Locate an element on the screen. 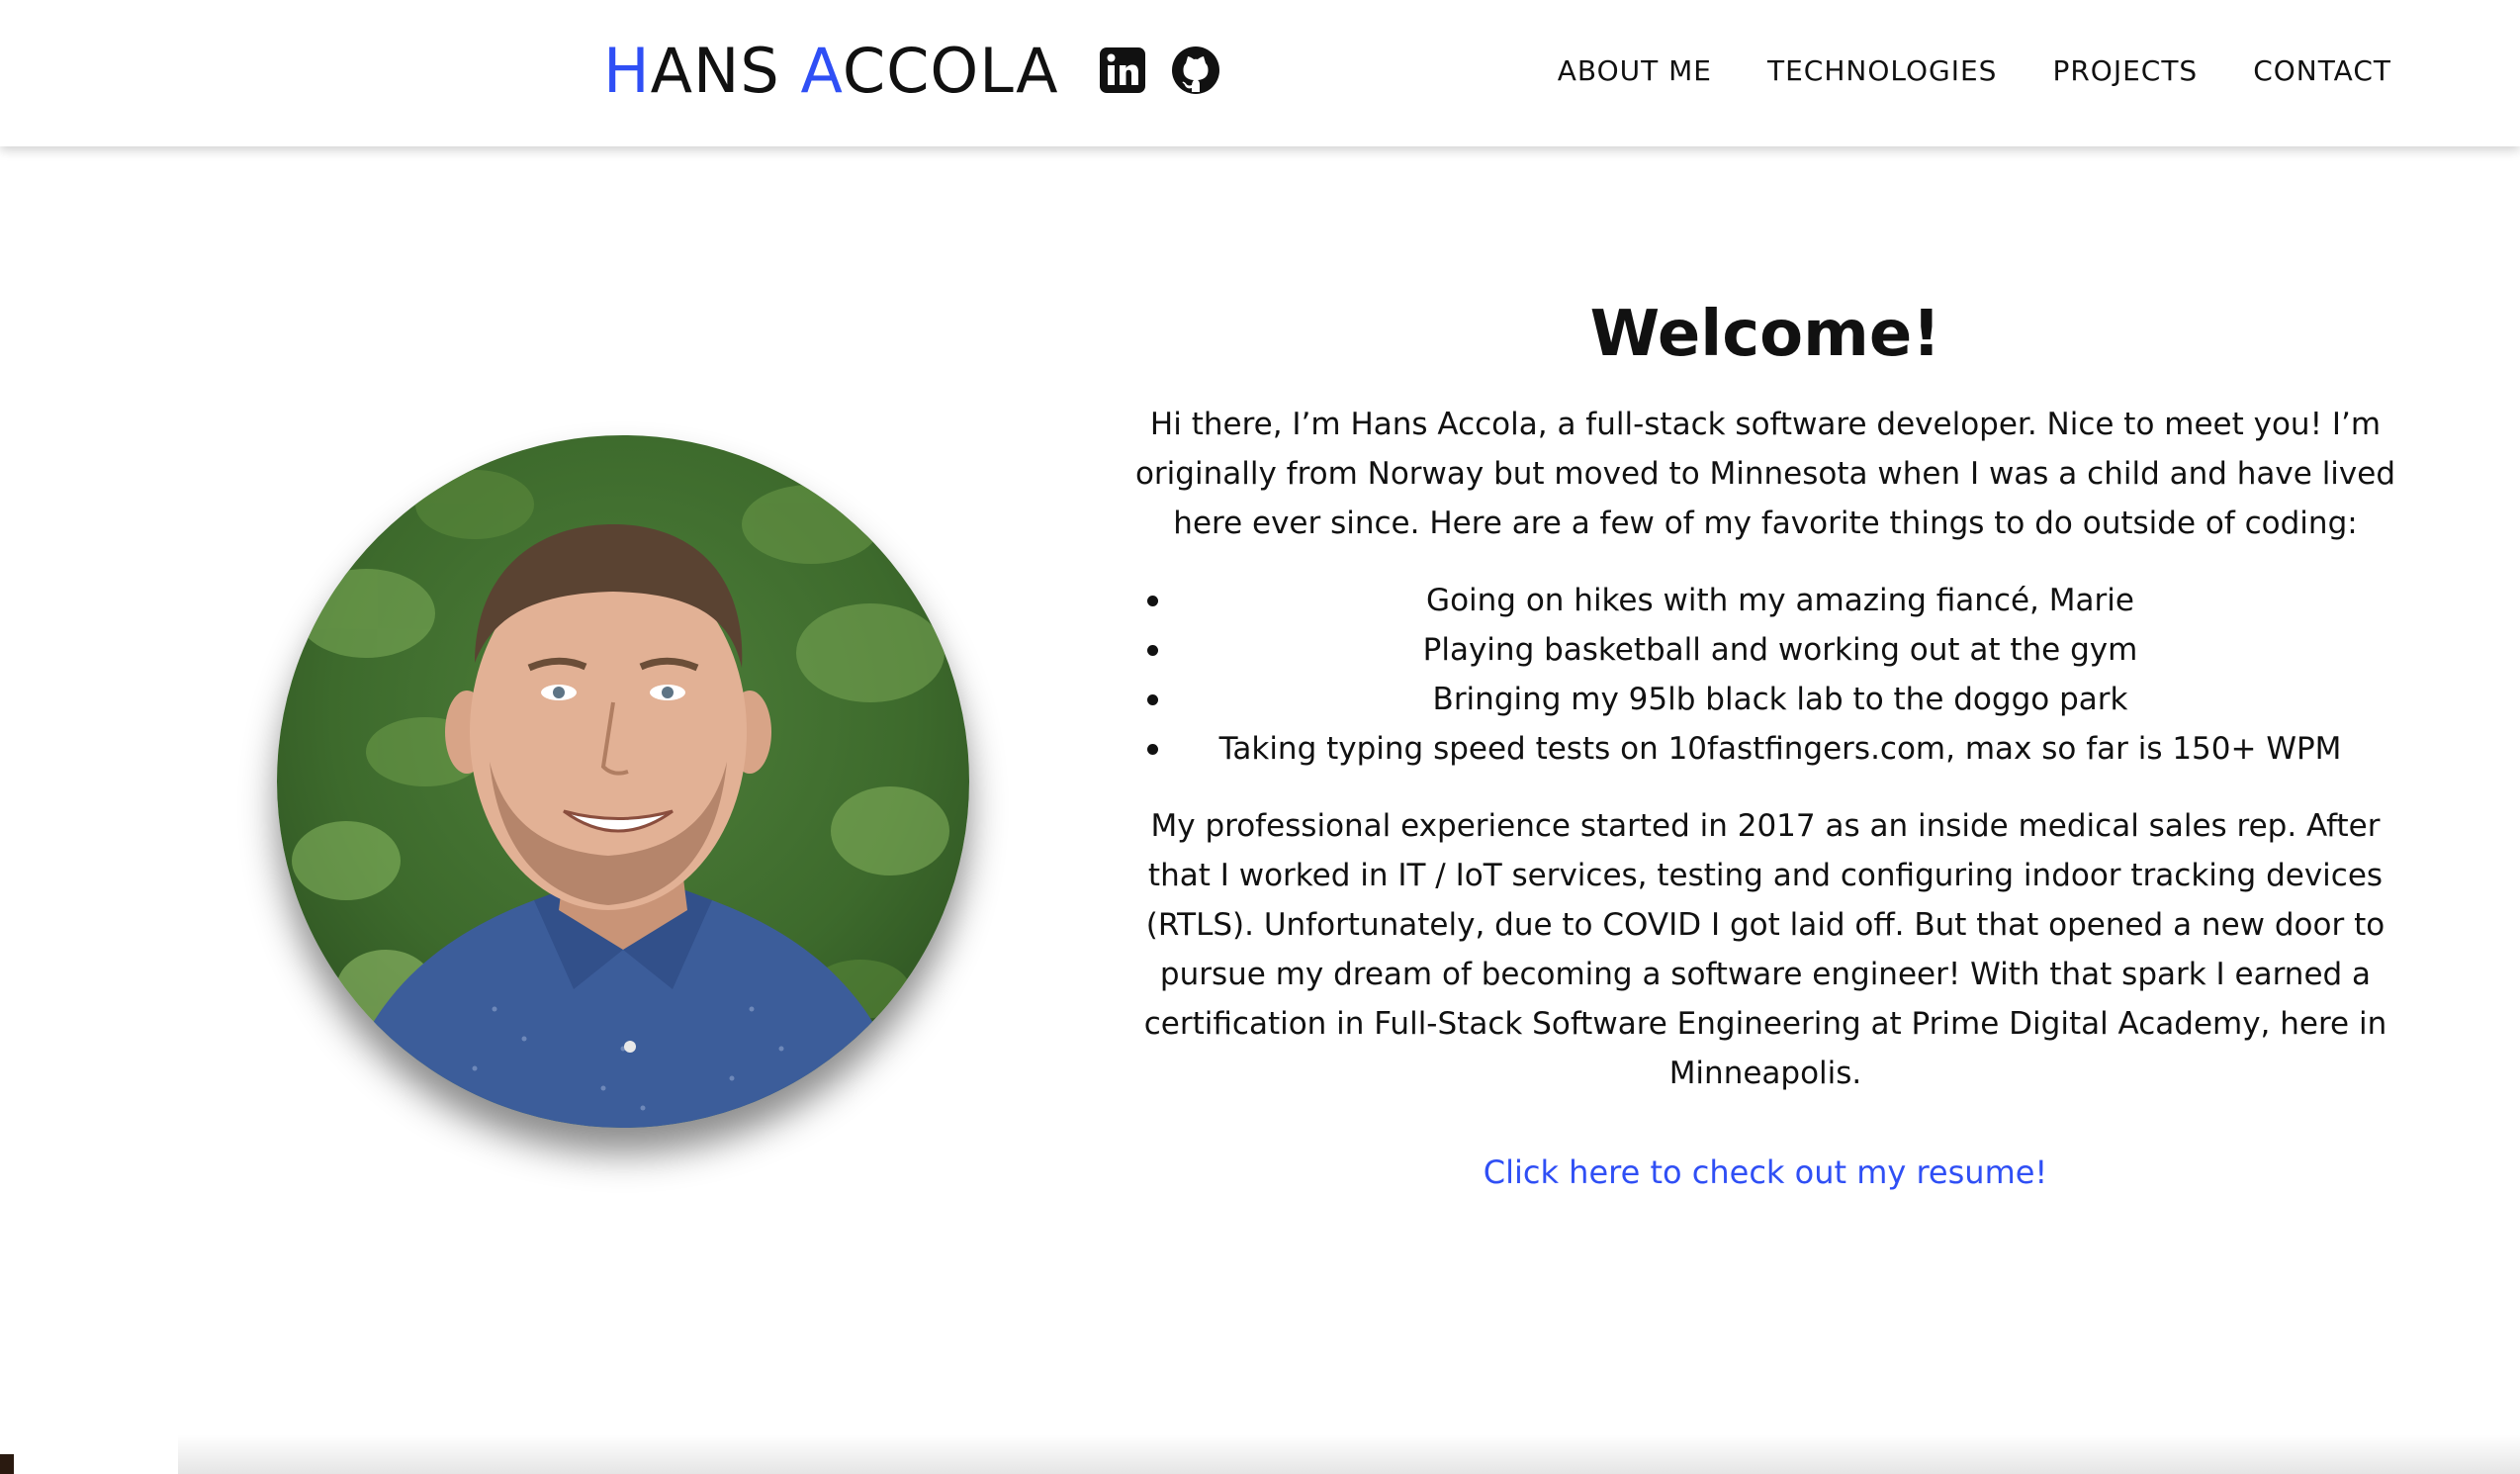  brand-first-rest: ANS is located at coordinates (725, 71).